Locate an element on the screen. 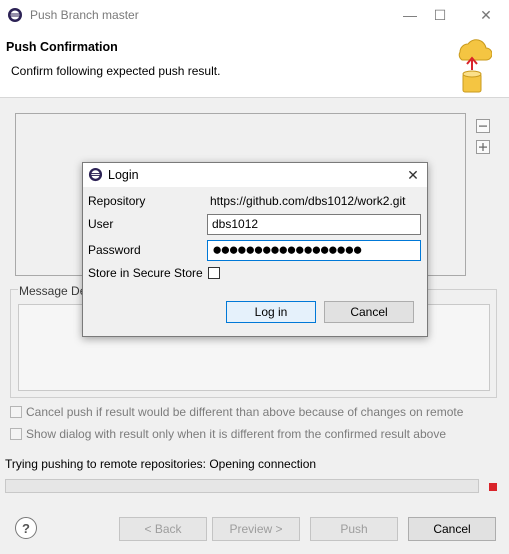 The width and height of the screenshot is (509, 554). minimize-icon: — is located at coordinates (410, 15).